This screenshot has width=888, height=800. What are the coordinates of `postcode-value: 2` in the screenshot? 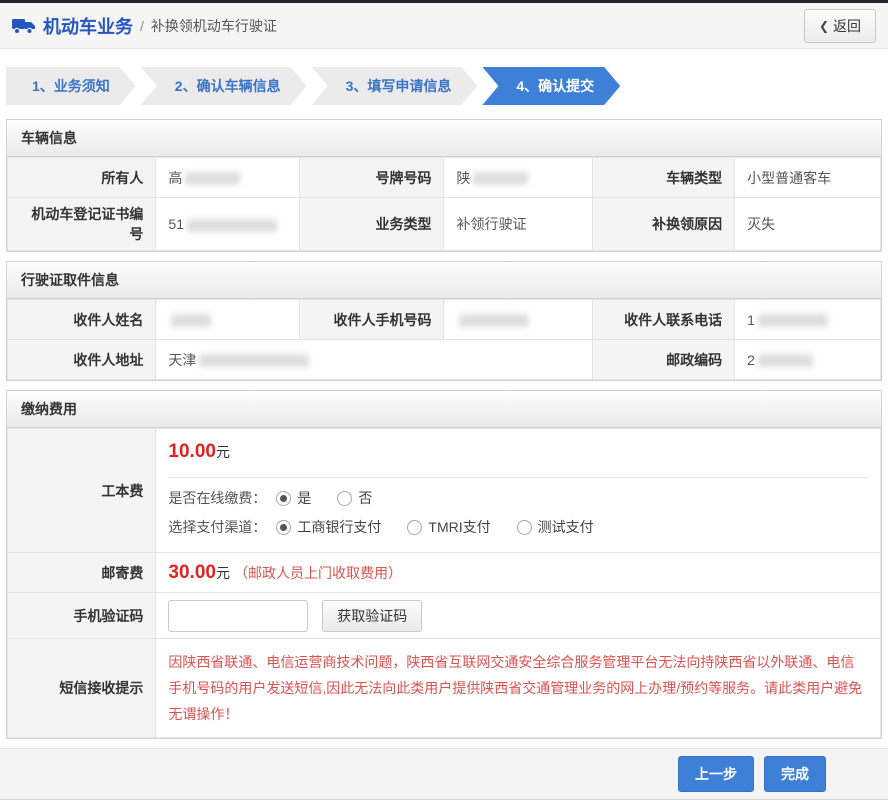 It's located at (807, 359).